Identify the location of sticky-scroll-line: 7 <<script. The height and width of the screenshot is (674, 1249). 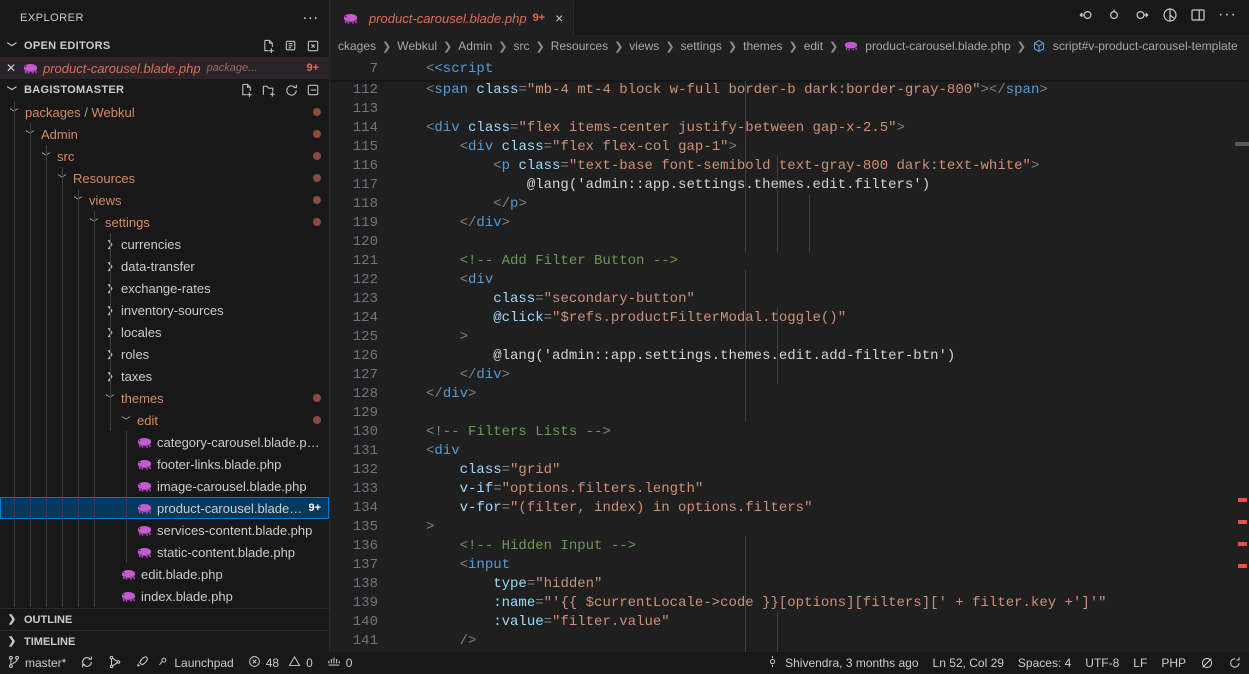
(789, 68).